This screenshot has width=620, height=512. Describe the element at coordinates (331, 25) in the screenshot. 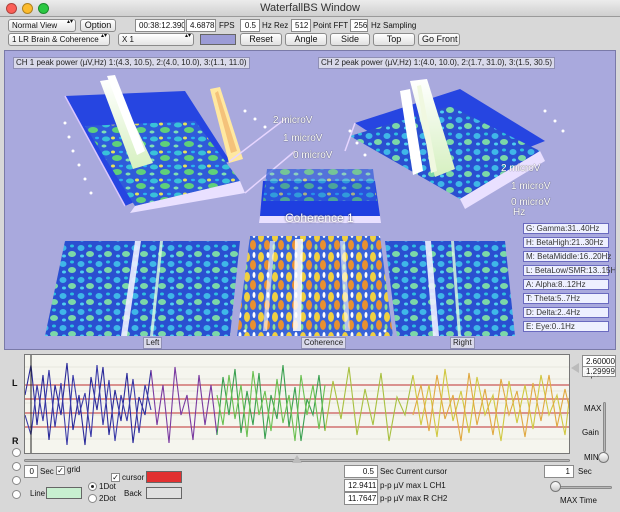

I see `fft-points-label: Point FFT` at that location.